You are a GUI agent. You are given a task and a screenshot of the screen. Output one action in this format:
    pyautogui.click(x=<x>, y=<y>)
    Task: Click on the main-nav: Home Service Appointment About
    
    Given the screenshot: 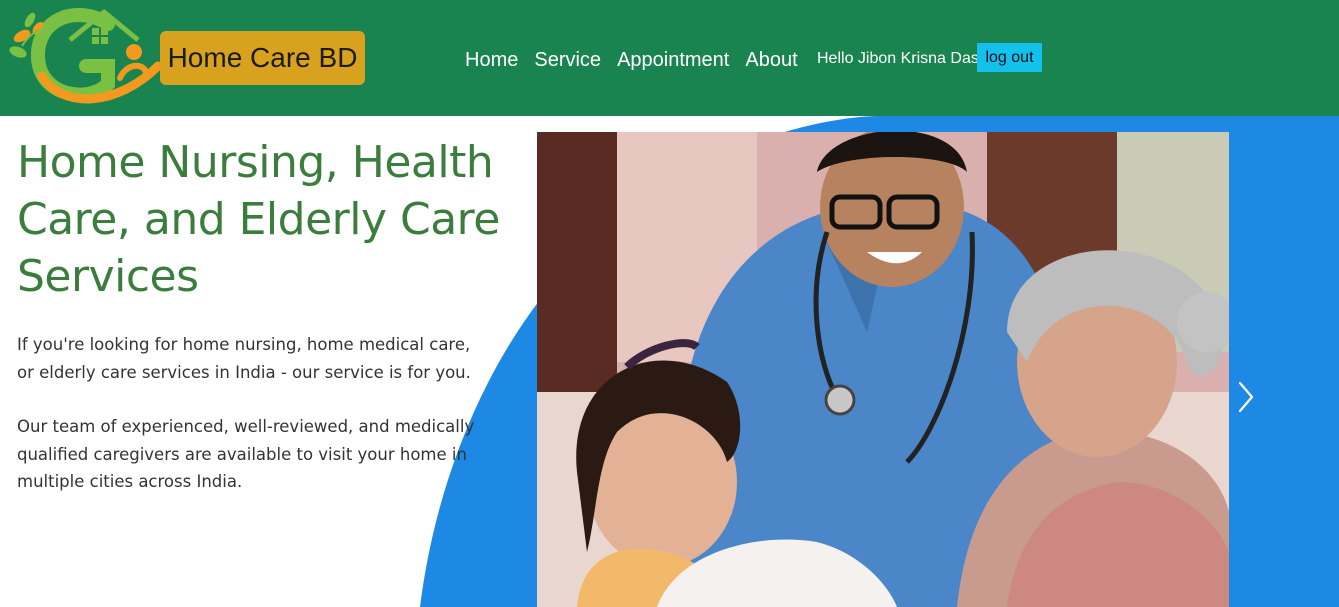 What is the action you would take?
    pyautogui.click(x=631, y=60)
    